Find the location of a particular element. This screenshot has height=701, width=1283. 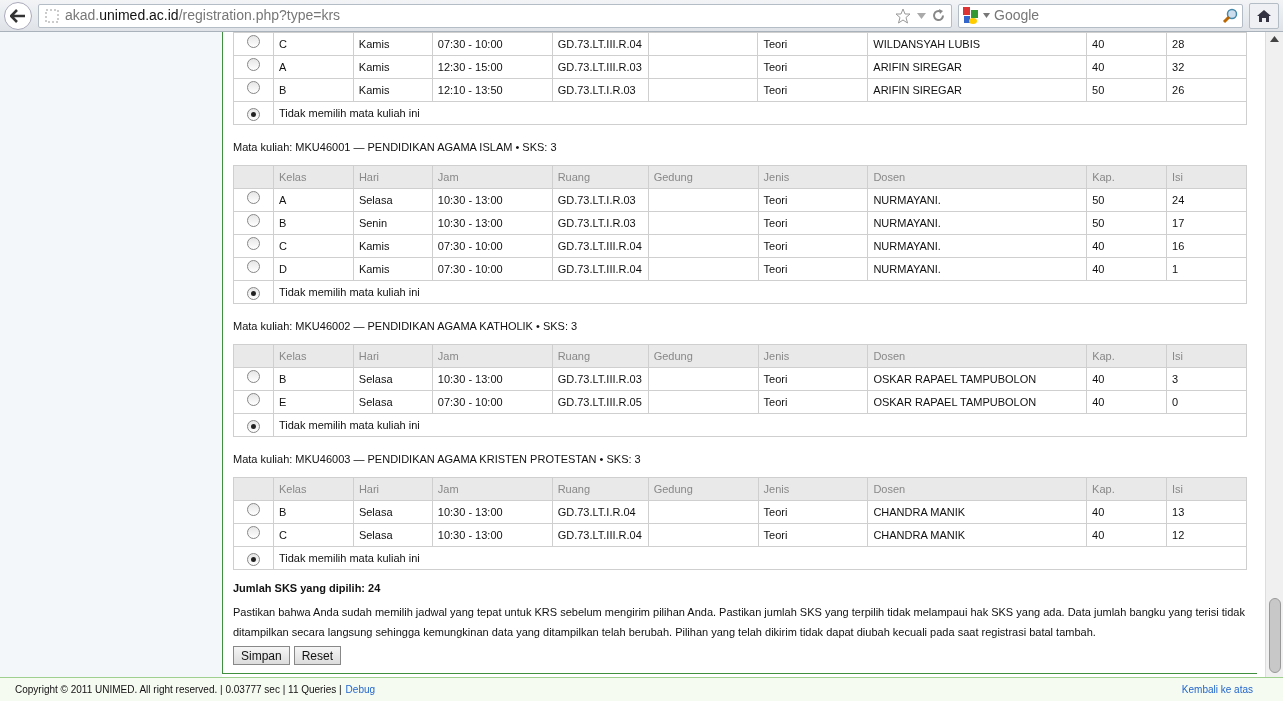

home-button is located at coordinates (1264, 15).